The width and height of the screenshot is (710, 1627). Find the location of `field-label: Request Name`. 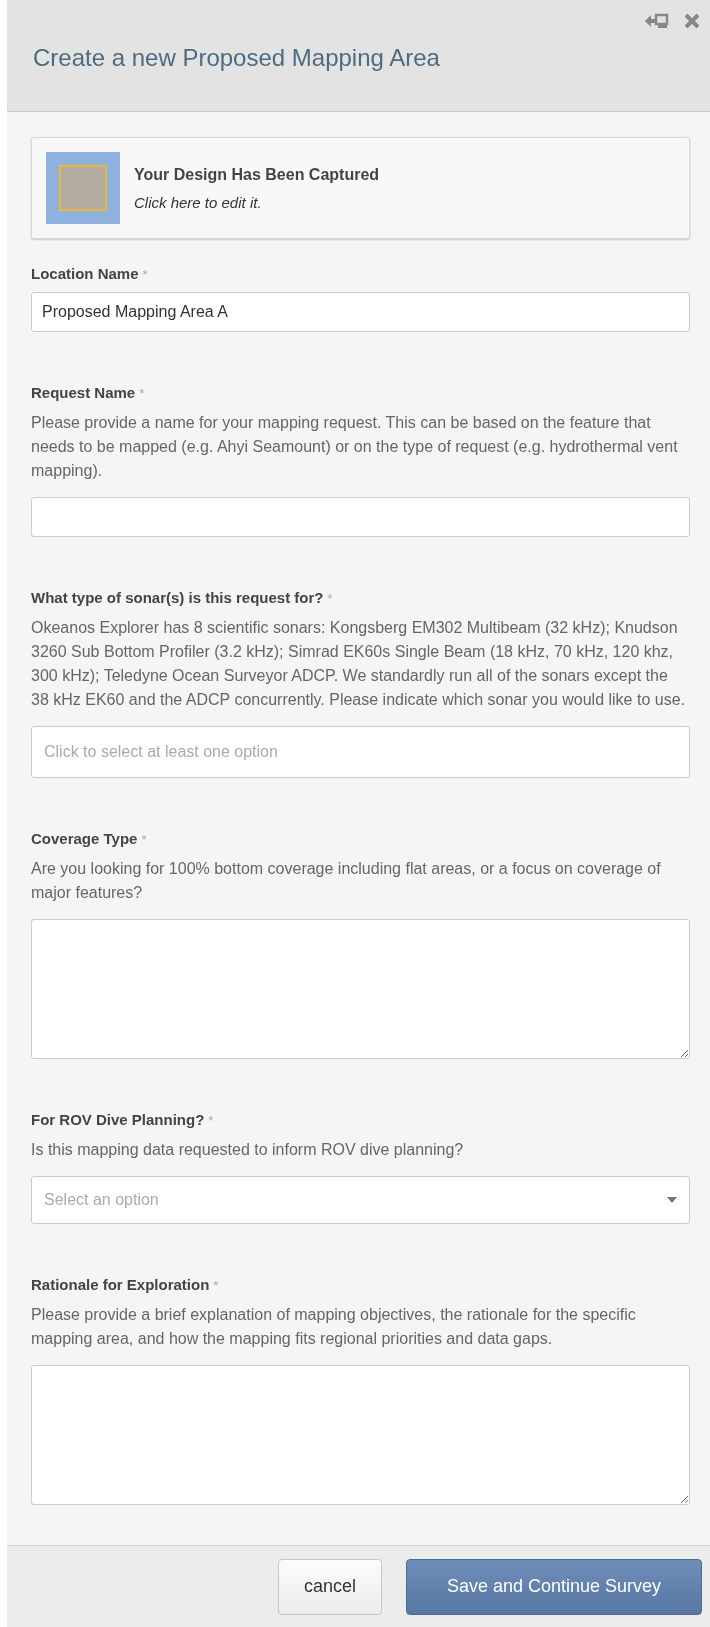

field-label: Request Name is located at coordinates (83, 392).